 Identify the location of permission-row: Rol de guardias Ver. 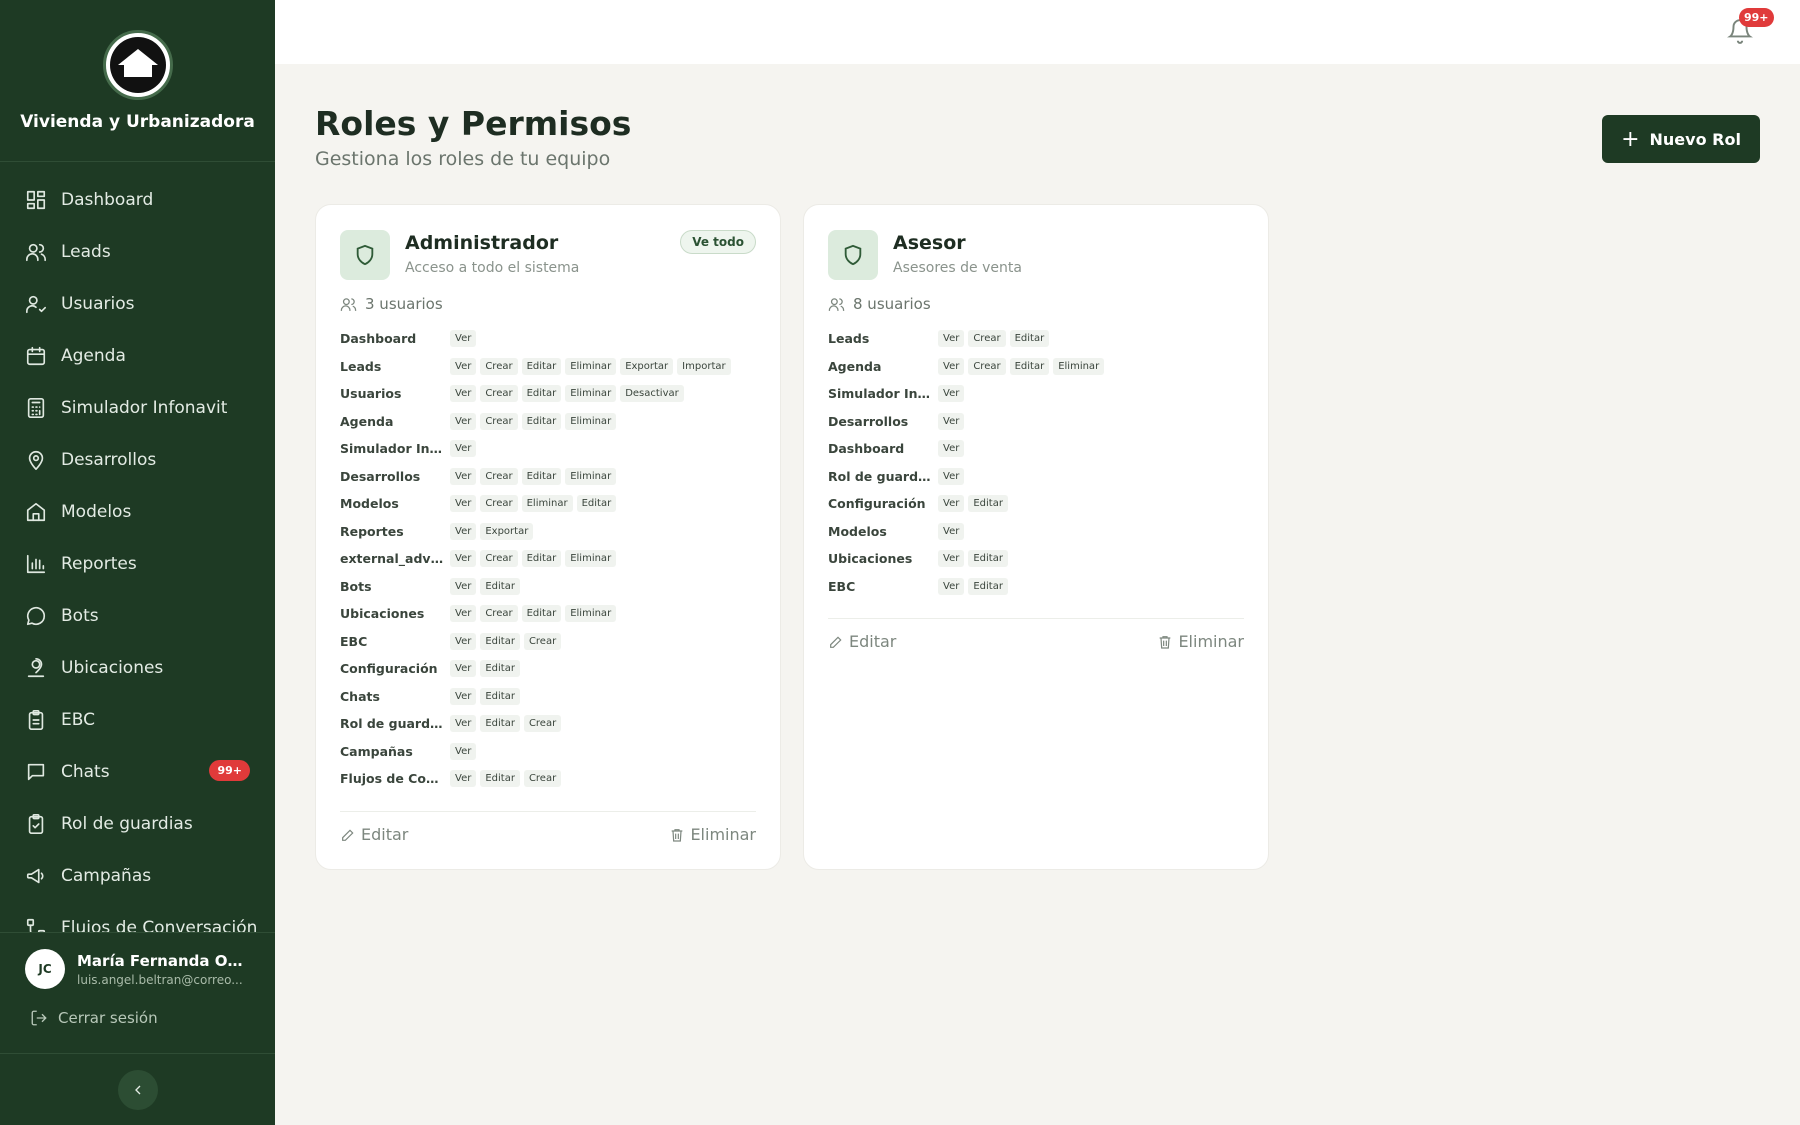
(1038, 477).